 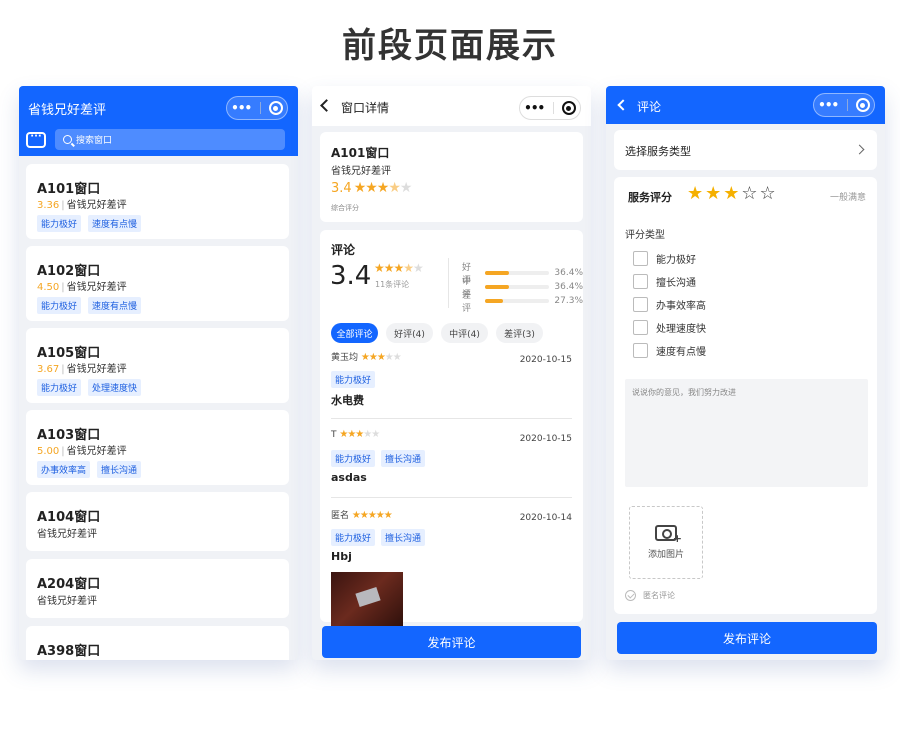 What do you see at coordinates (67, 139) in the screenshot?
I see `search-icon` at bounding box center [67, 139].